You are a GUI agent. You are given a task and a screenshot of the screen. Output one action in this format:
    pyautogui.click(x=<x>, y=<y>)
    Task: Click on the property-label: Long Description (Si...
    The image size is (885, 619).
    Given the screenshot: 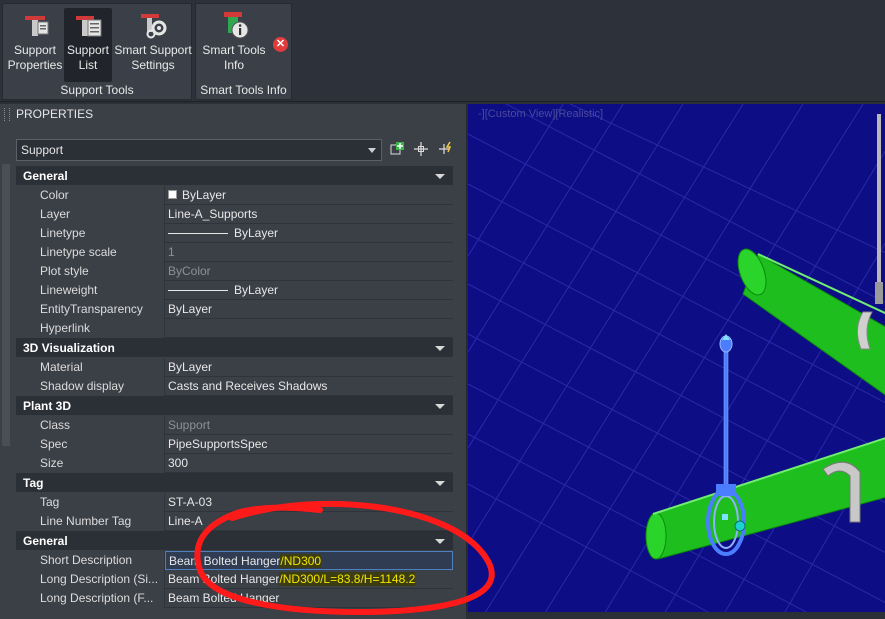 What is the action you would take?
    pyautogui.click(x=90, y=579)
    